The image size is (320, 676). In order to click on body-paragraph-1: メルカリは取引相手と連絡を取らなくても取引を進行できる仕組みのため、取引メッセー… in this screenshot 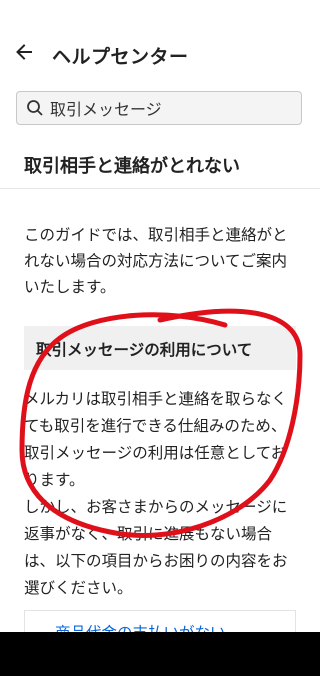, I will do `click(156, 439)`.